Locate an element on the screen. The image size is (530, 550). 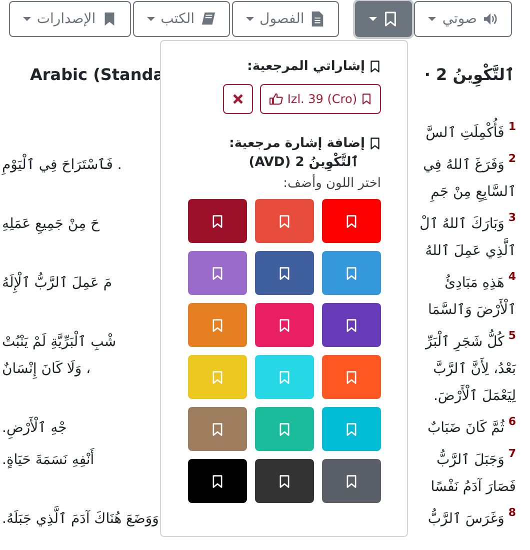
close-icon is located at coordinates (238, 99).